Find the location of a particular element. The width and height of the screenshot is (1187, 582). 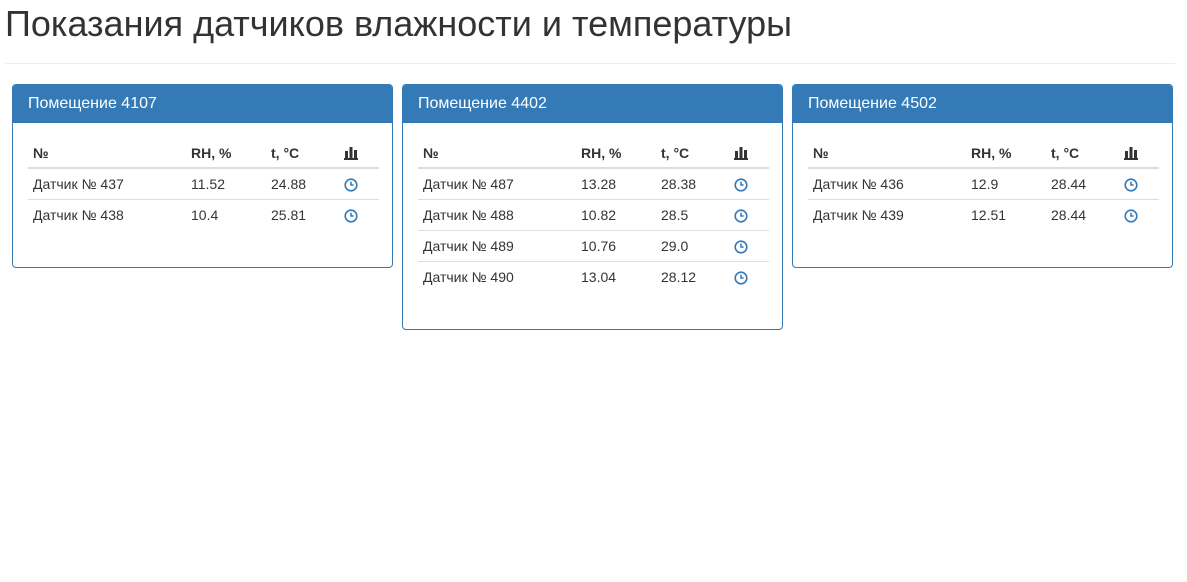

room-panel-title: Помещение 4107 is located at coordinates (202, 104).